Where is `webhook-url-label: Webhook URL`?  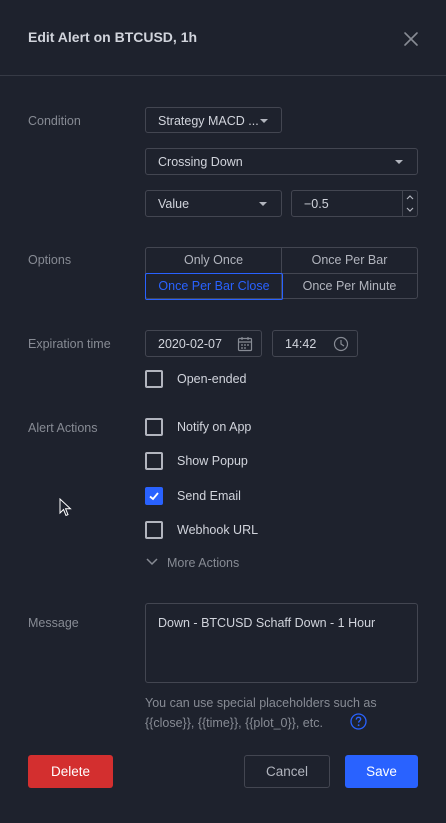 webhook-url-label: Webhook URL is located at coordinates (218, 530).